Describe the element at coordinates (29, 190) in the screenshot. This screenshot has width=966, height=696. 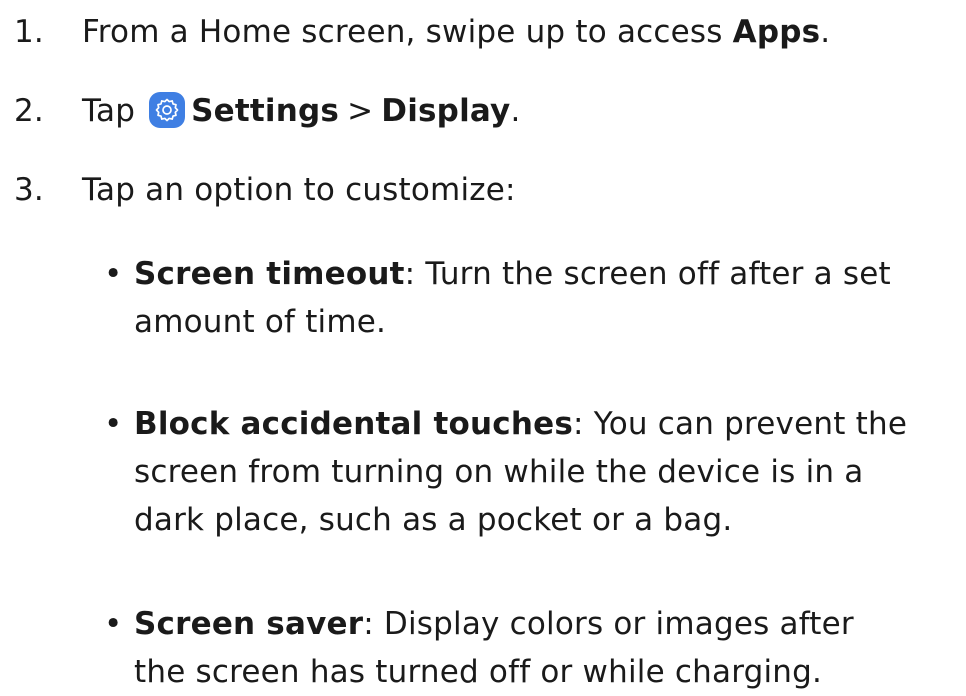
I see `step-number: 3.` at that location.